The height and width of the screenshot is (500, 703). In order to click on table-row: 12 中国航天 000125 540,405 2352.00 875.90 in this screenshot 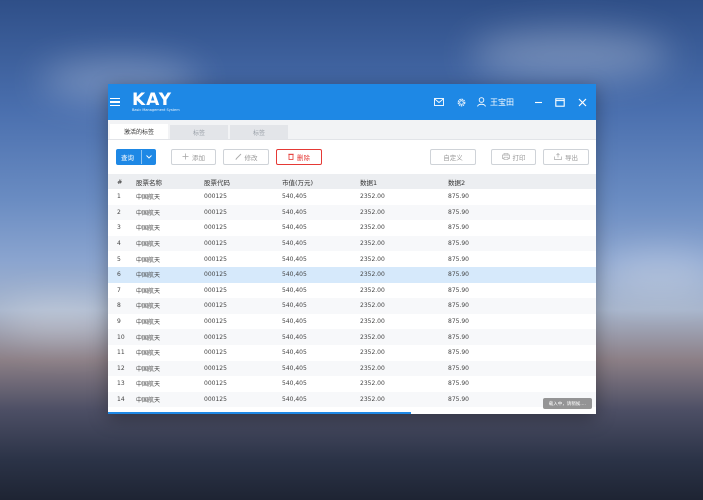, I will do `click(352, 368)`.